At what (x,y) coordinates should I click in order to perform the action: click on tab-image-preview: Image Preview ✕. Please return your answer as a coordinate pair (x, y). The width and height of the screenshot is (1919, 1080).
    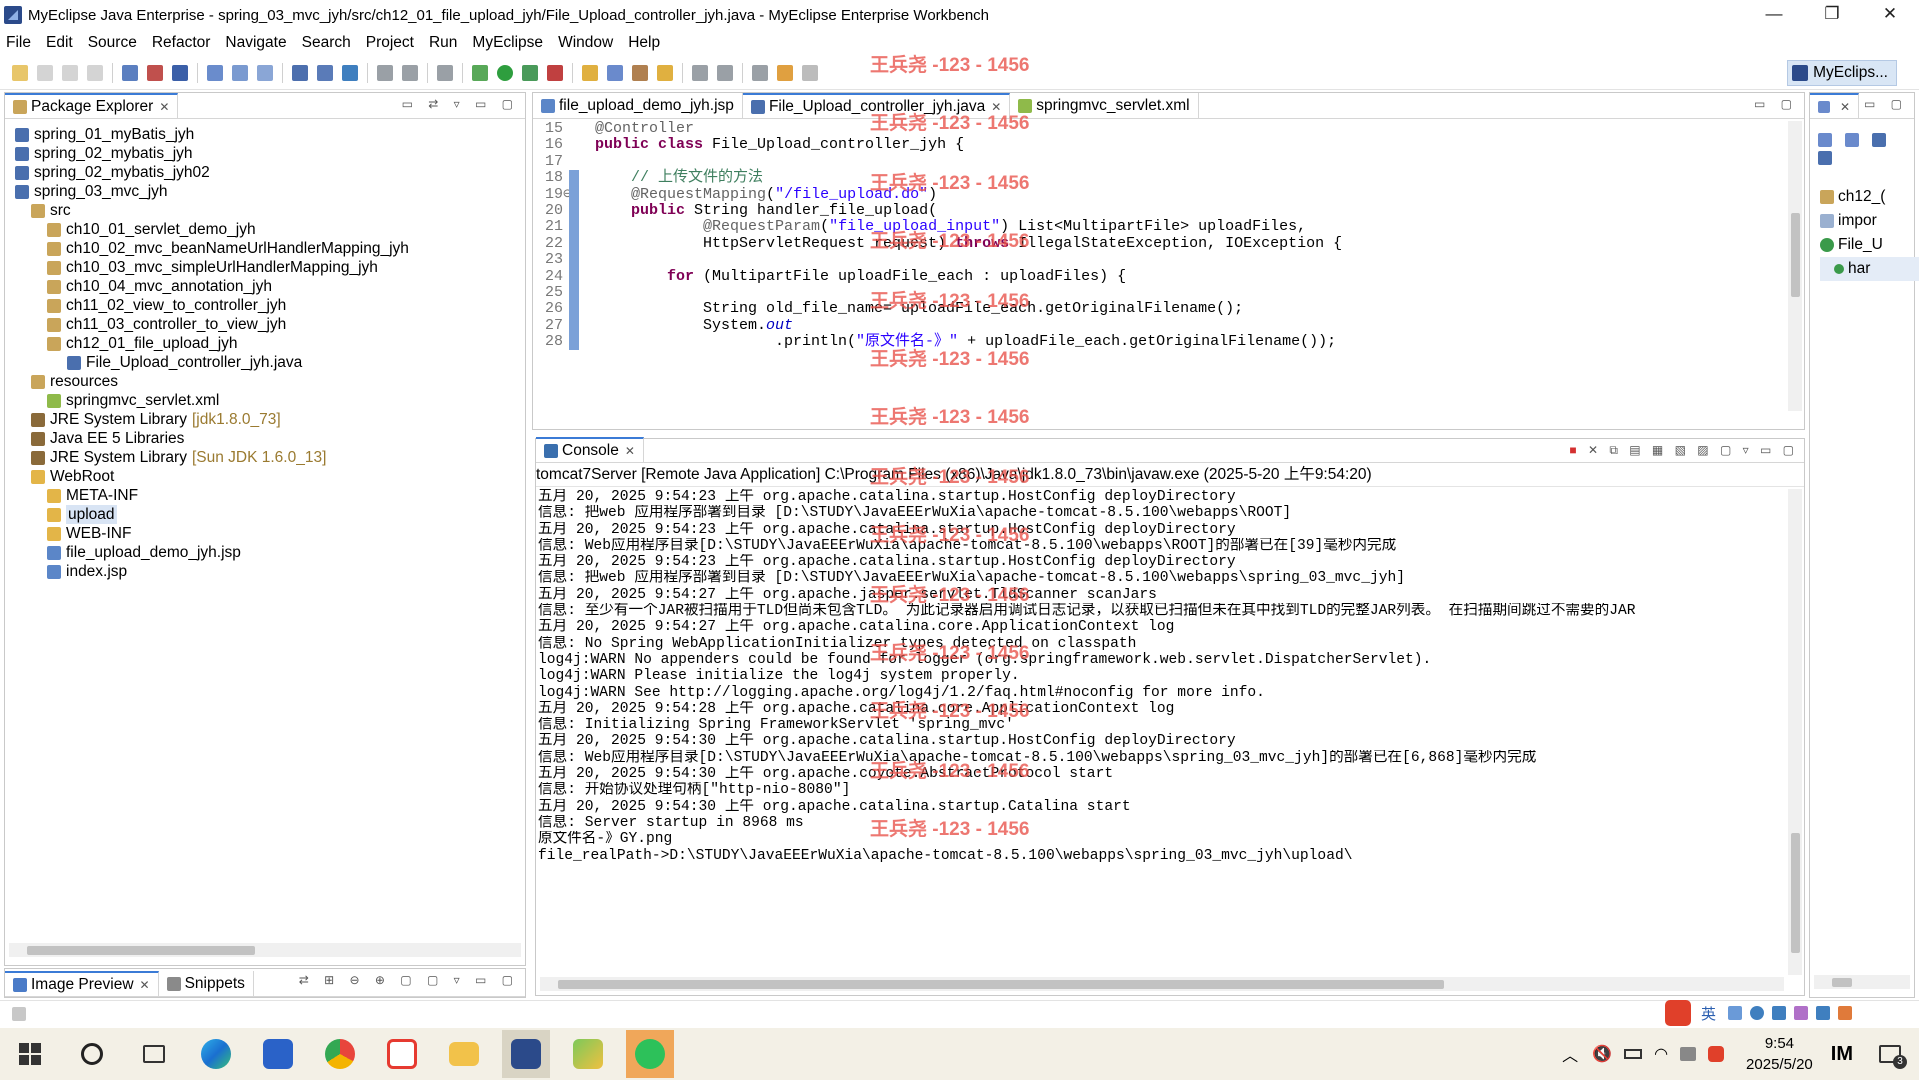
    Looking at the image, I should click on (82, 983).